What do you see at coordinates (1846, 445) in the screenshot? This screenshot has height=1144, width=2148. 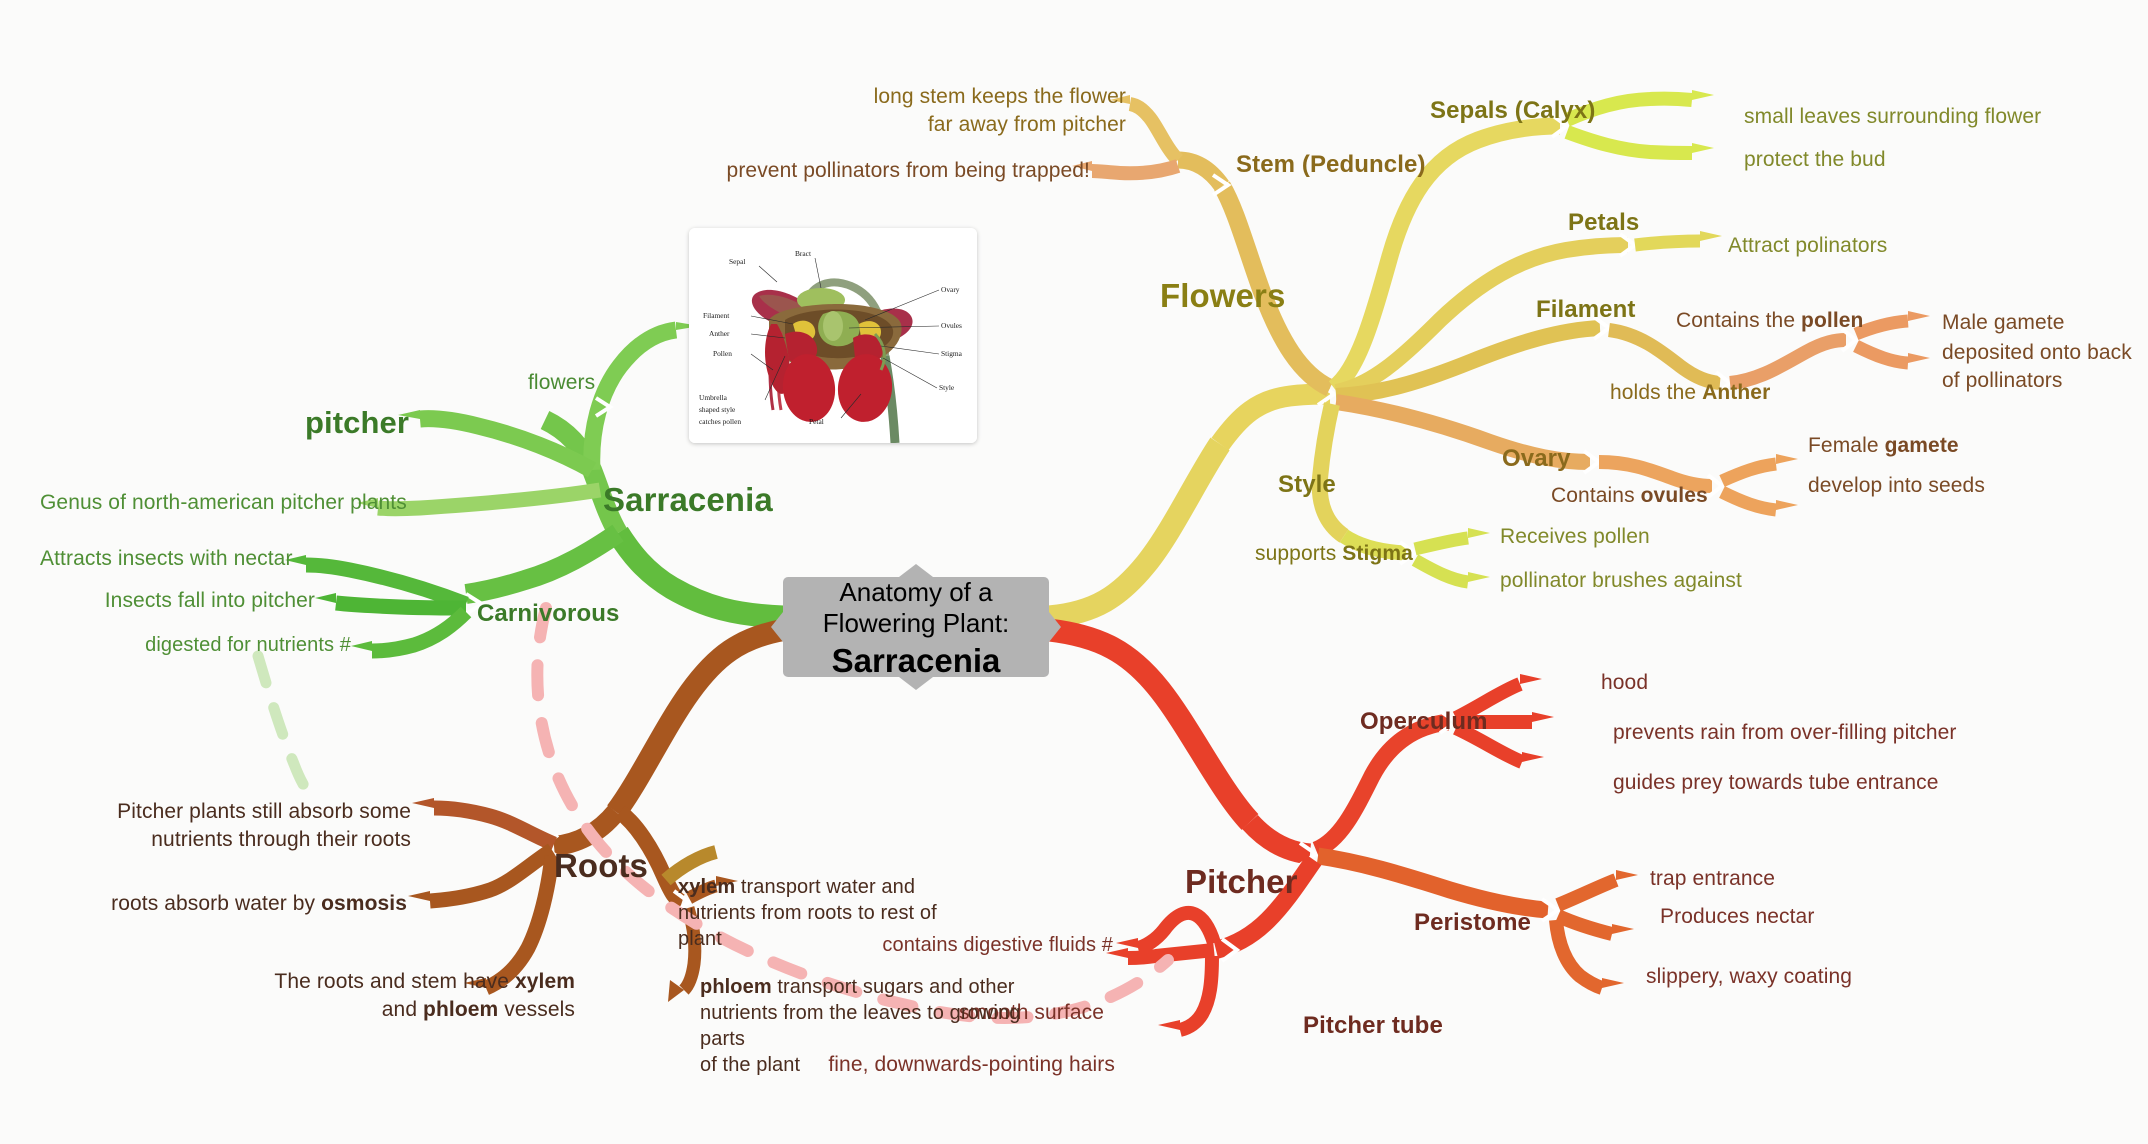 I see `leaf-female-gamete-pre: Female` at bounding box center [1846, 445].